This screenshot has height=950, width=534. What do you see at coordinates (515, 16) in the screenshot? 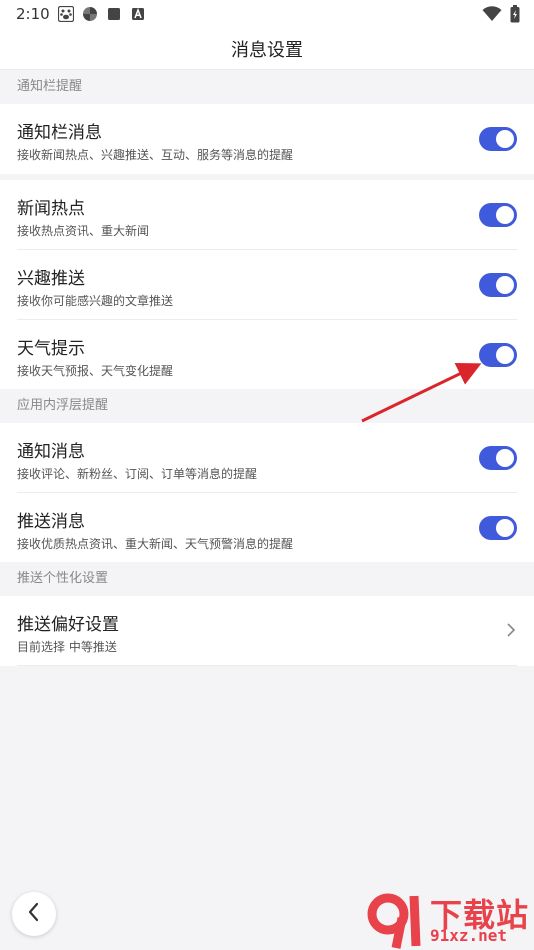
I see `battery-icon` at bounding box center [515, 16].